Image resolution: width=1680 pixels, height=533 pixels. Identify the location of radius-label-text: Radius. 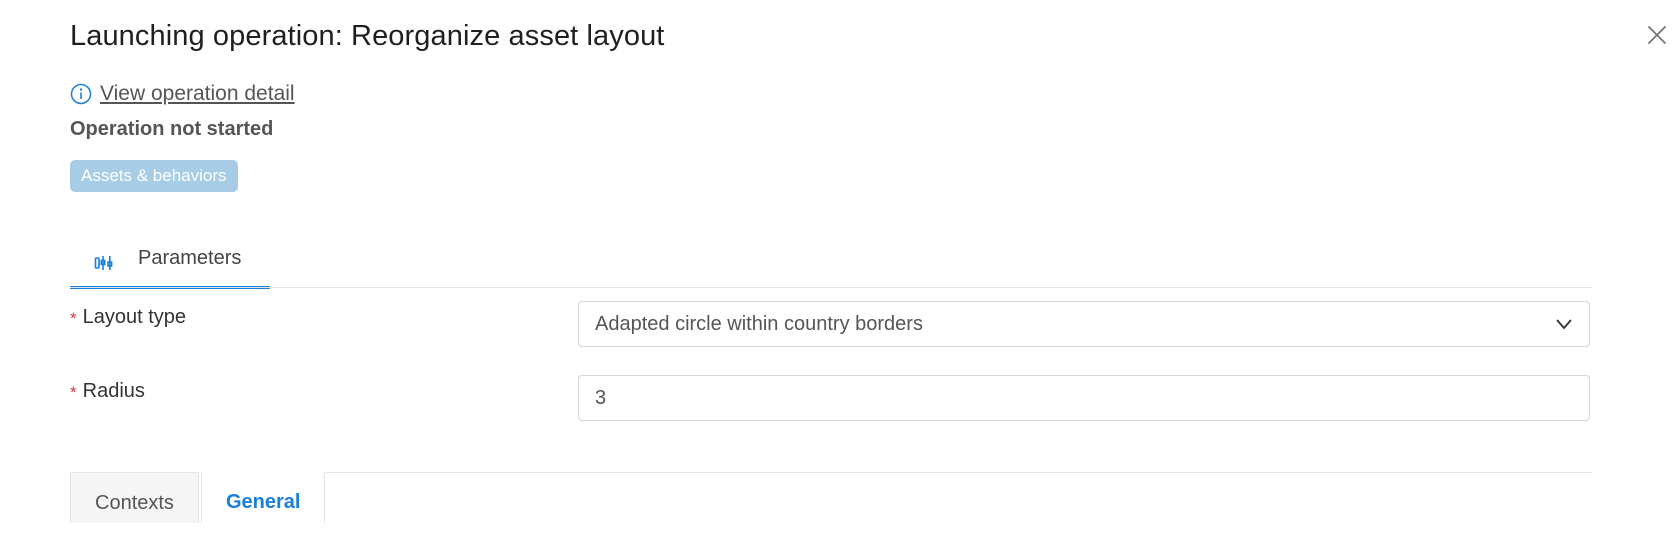
(113, 391).